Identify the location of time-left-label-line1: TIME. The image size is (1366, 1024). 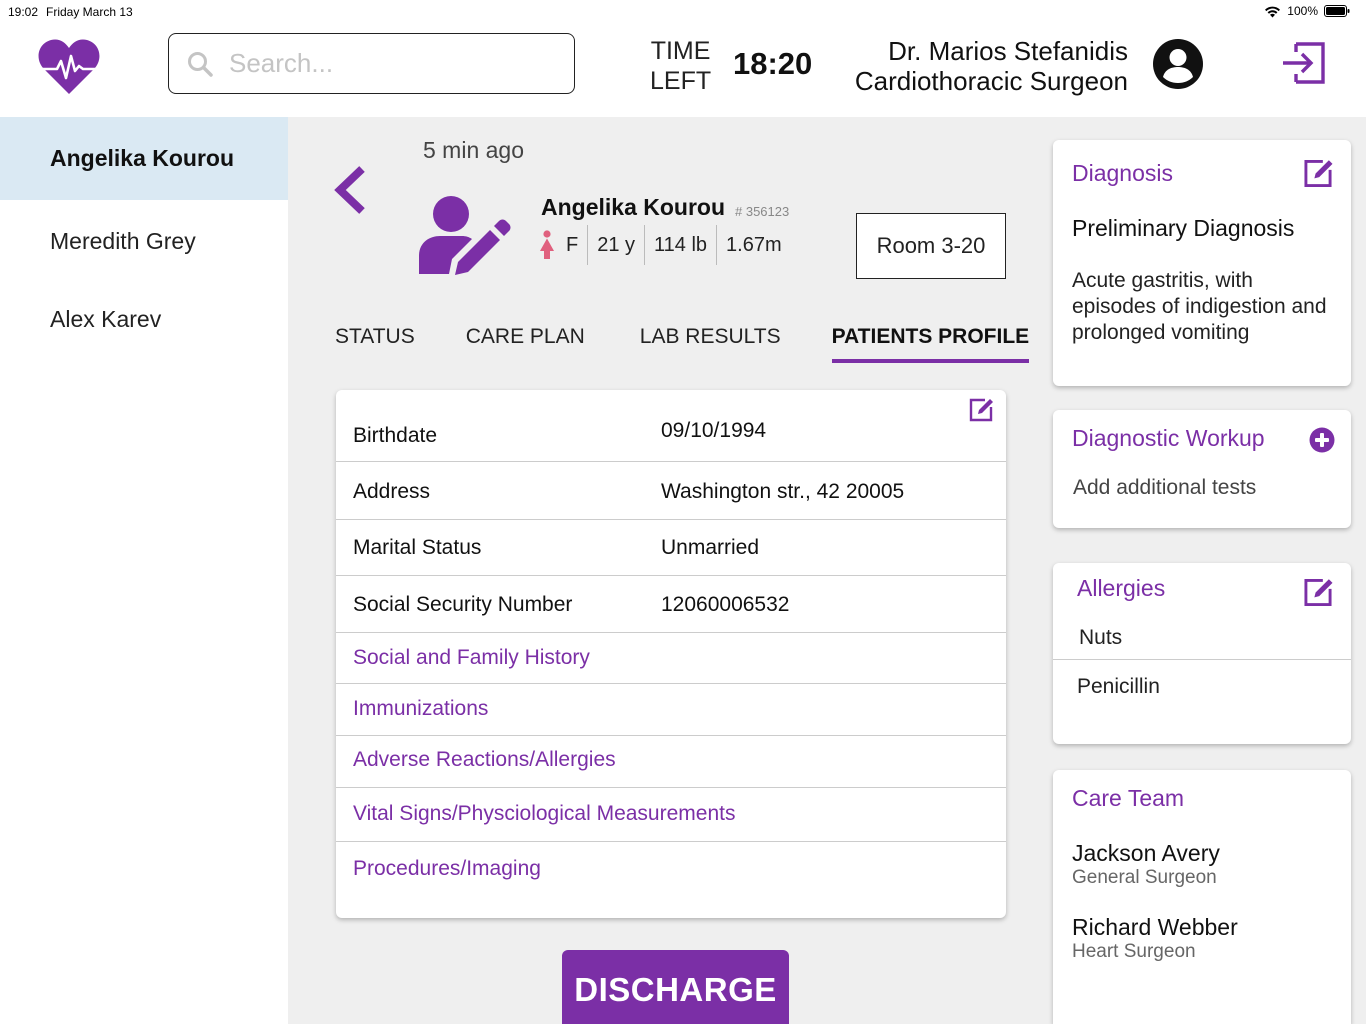
(680, 51).